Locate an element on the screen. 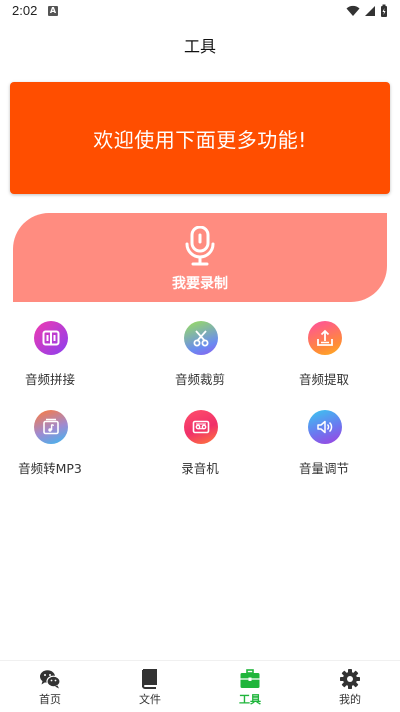 The width and height of the screenshot is (400, 712). page-title: 工具 is located at coordinates (199, 46).